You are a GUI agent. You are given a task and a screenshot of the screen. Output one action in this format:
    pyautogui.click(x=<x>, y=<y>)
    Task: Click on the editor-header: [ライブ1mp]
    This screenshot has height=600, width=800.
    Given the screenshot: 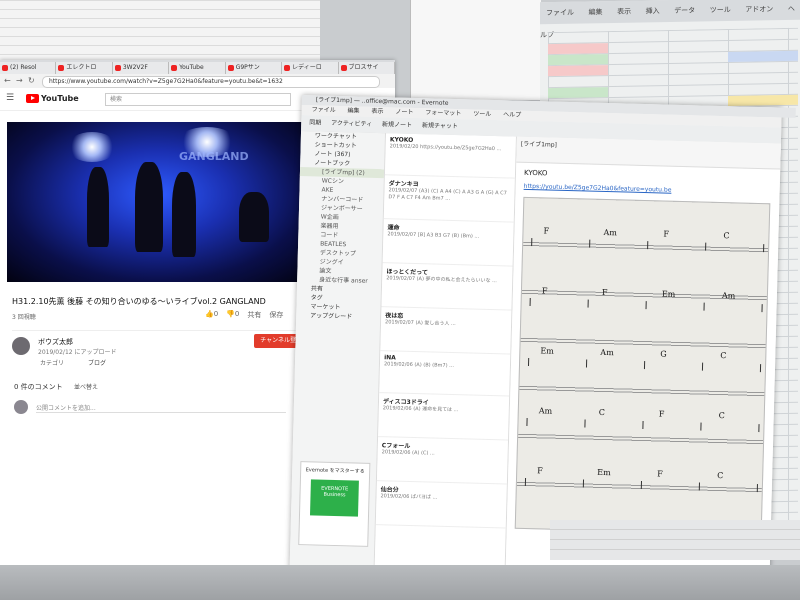 What is the action you would take?
    pyautogui.click(x=648, y=153)
    